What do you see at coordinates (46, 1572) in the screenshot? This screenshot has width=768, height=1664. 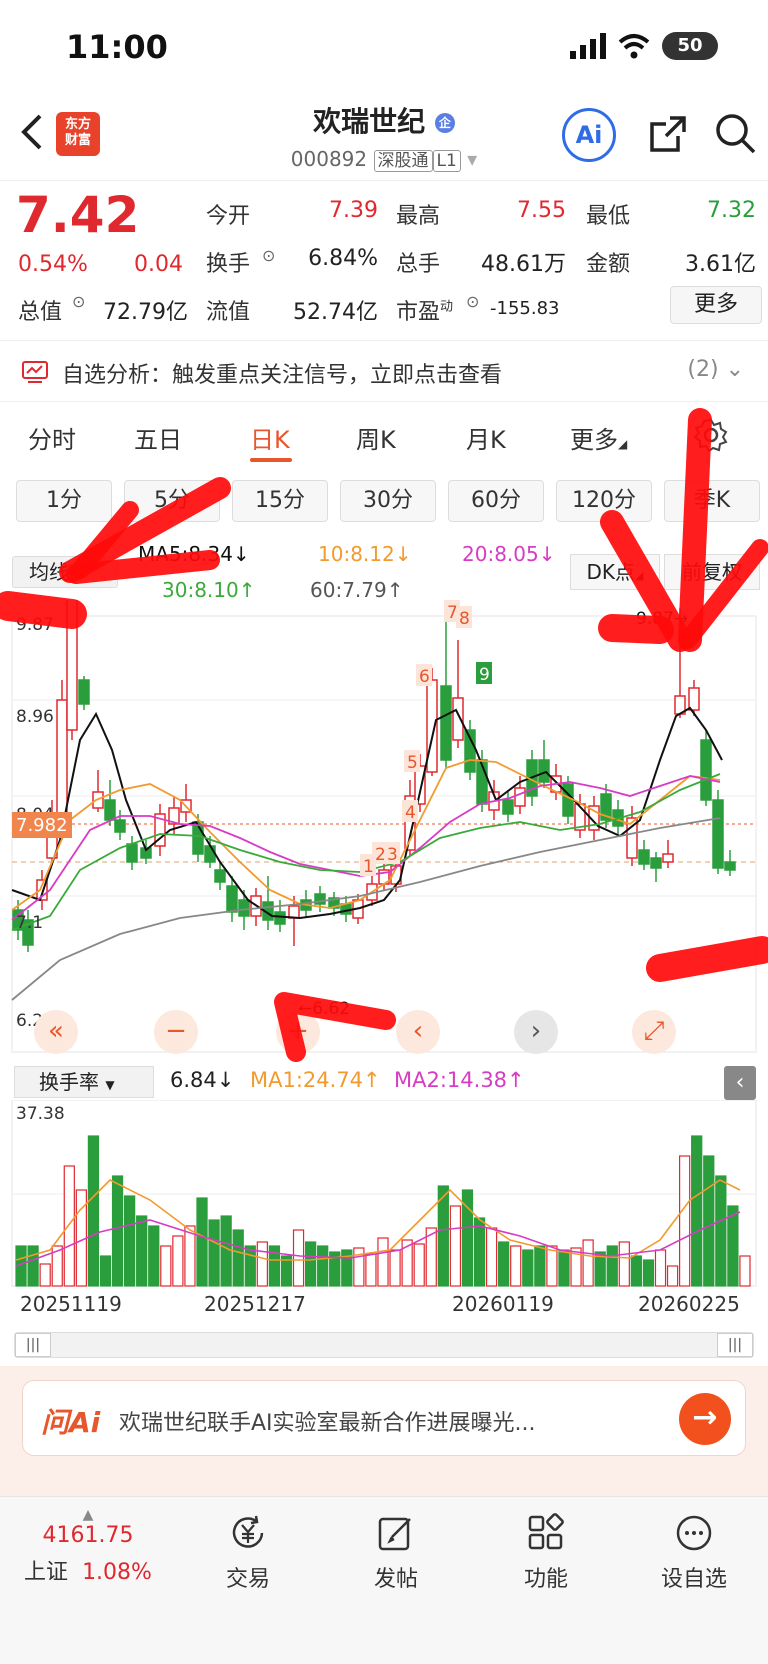 I see `index-name: 上证` at bounding box center [46, 1572].